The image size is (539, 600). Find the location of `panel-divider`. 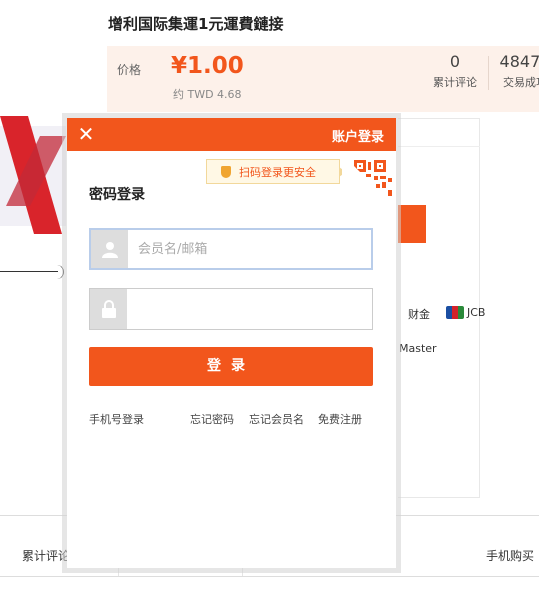

panel-divider is located at coordinates (439, 146).